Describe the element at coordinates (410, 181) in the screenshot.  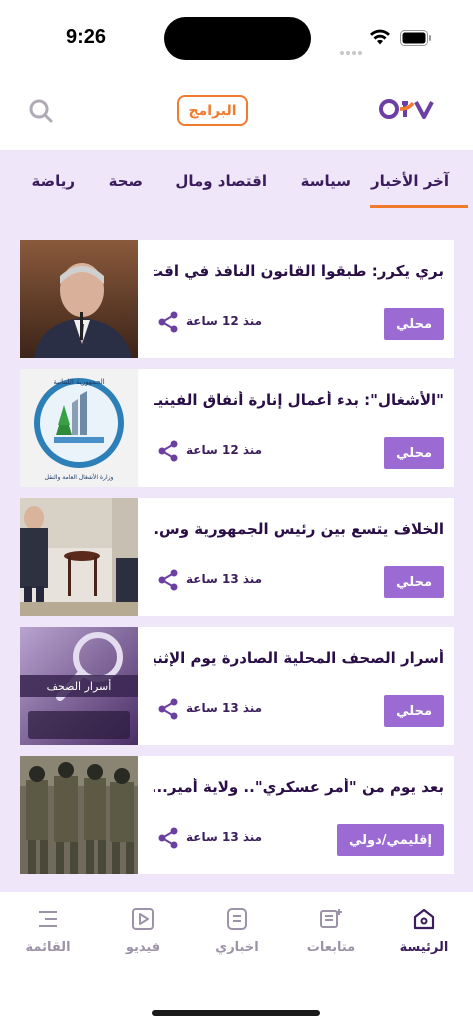
I see `tab-latest-news: آخر الأخبار` at that location.